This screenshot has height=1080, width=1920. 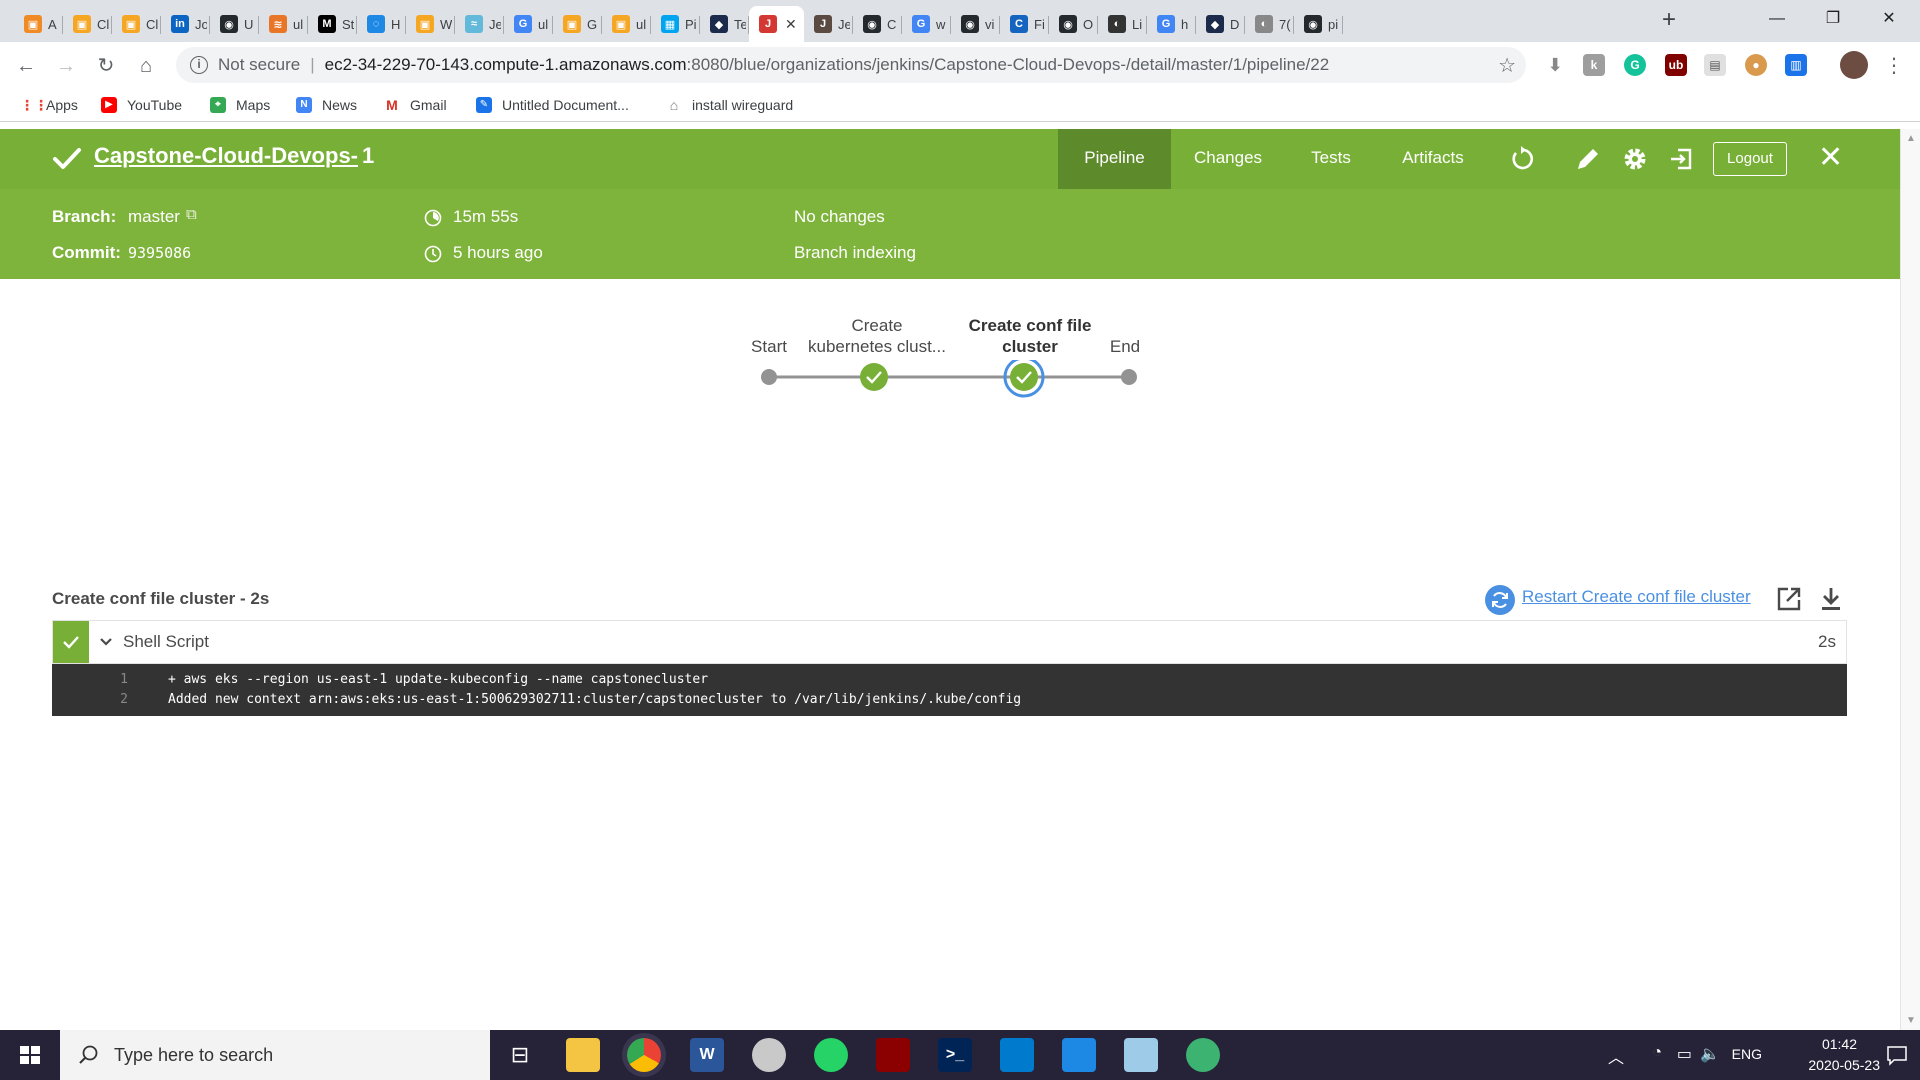 What do you see at coordinates (1756, 65) in the screenshot?
I see `cookie-extension-icon: ●` at bounding box center [1756, 65].